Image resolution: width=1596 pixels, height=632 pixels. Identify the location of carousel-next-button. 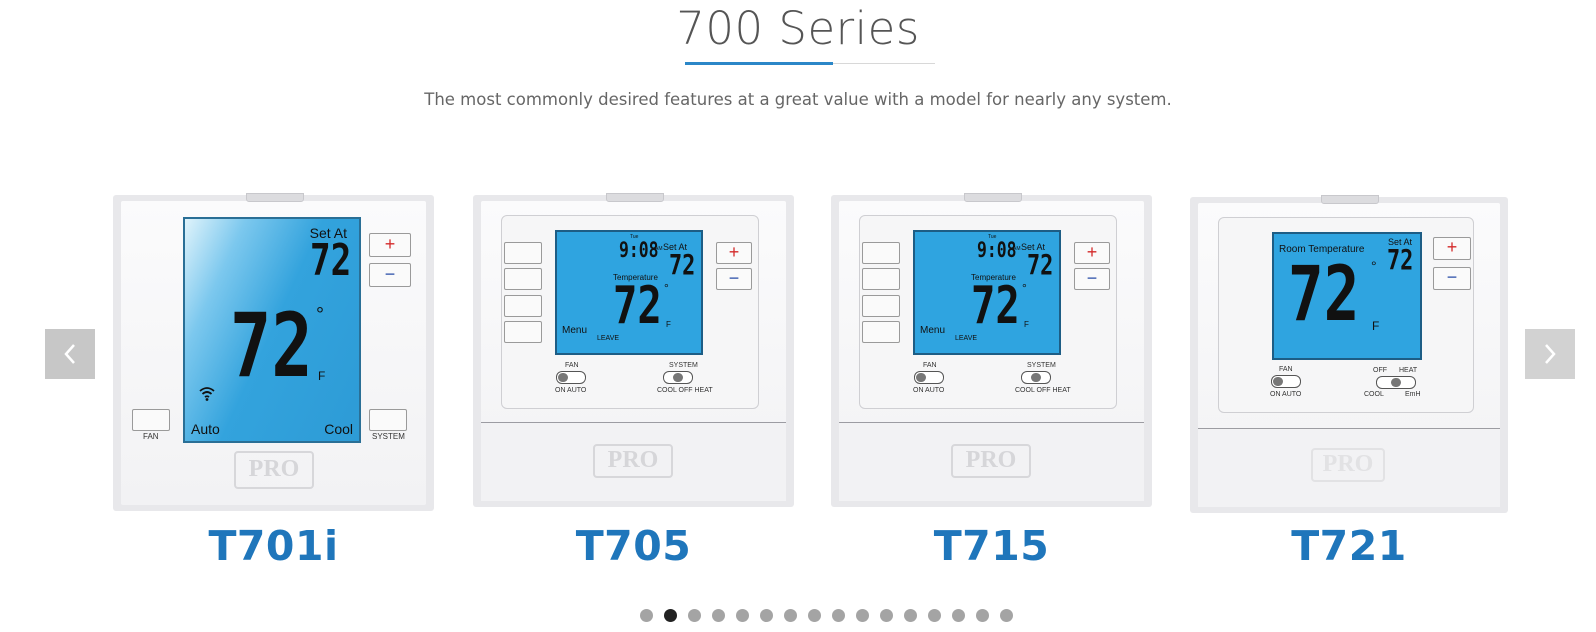
(1550, 354).